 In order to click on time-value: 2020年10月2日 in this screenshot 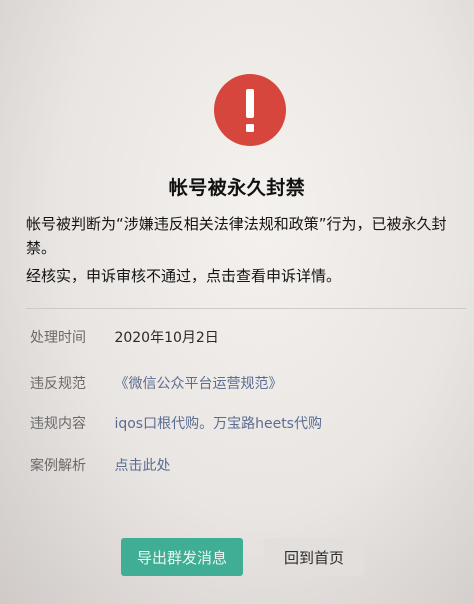, I will do `click(166, 338)`.